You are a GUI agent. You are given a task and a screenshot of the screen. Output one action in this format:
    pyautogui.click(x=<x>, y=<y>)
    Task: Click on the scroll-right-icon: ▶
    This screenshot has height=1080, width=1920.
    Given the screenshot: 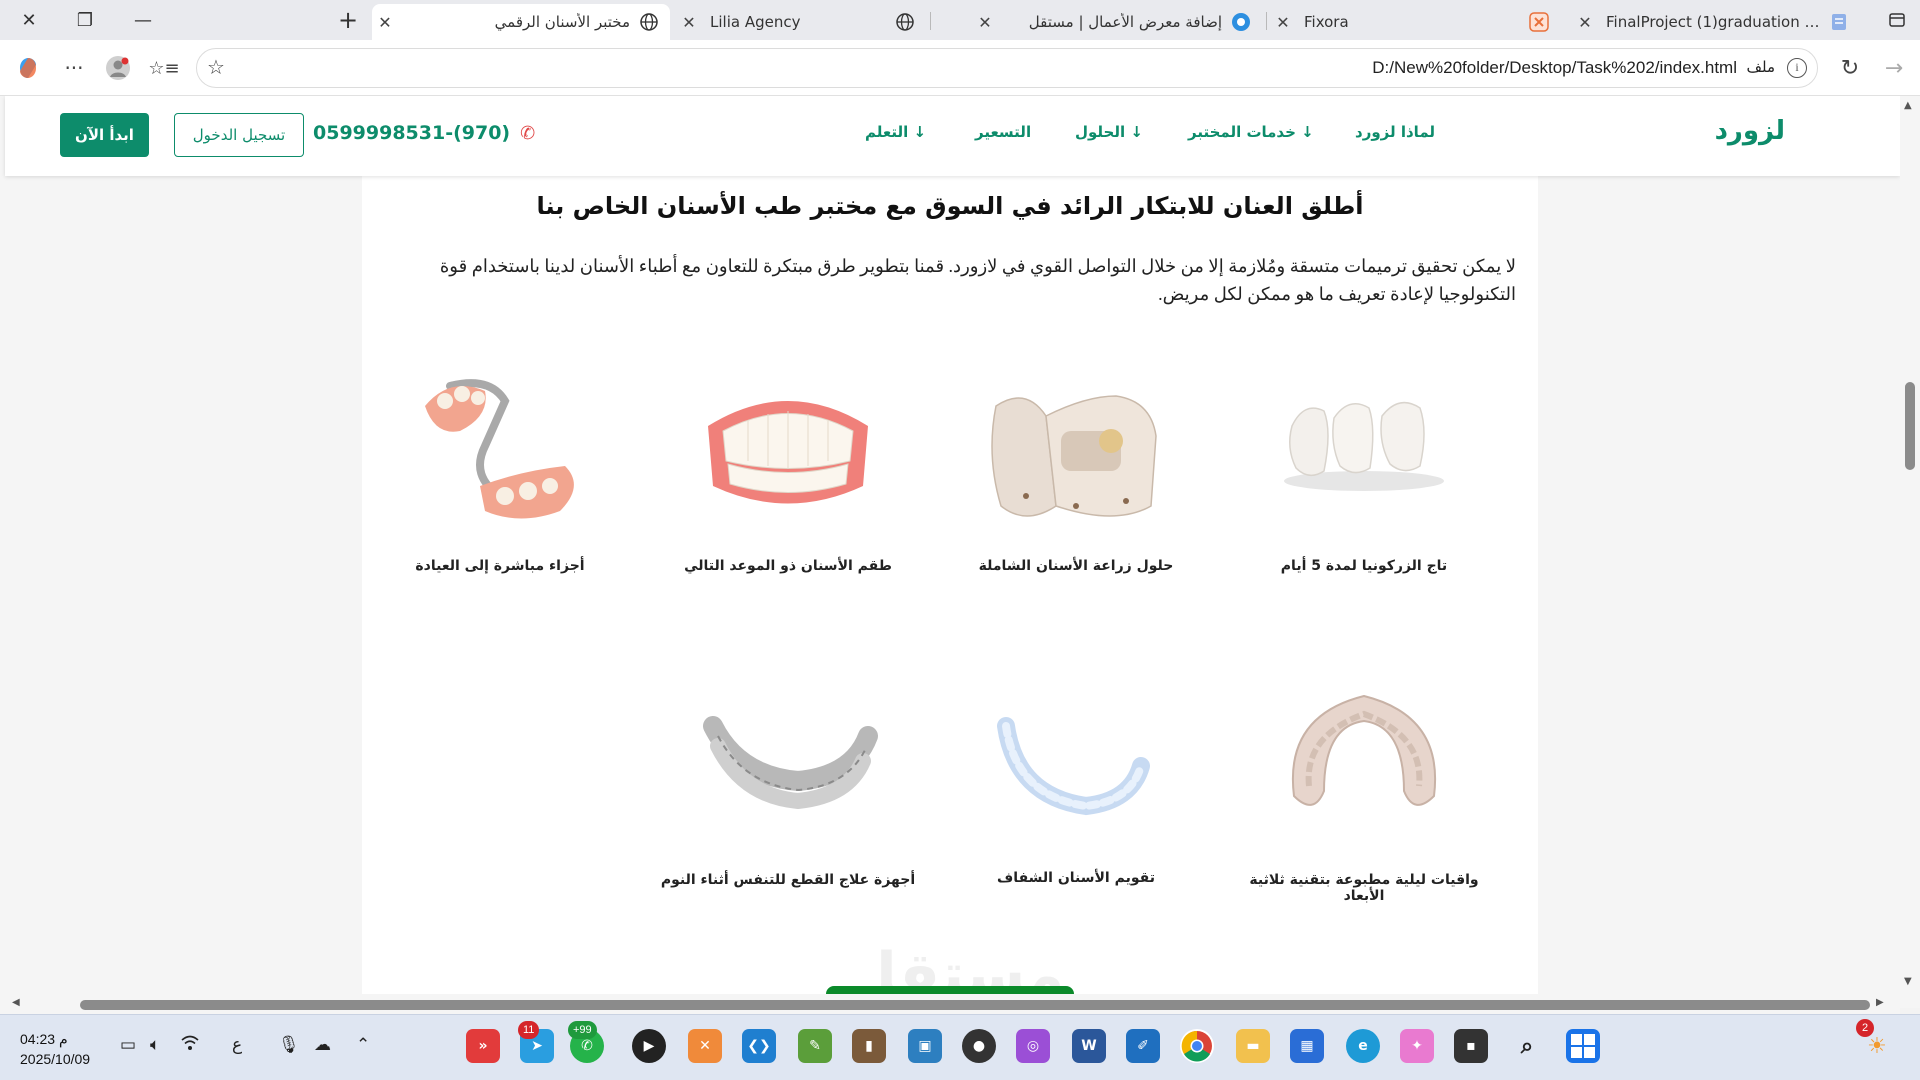 What is the action you would take?
    pyautogui.click(x=1880, y=1002)
    